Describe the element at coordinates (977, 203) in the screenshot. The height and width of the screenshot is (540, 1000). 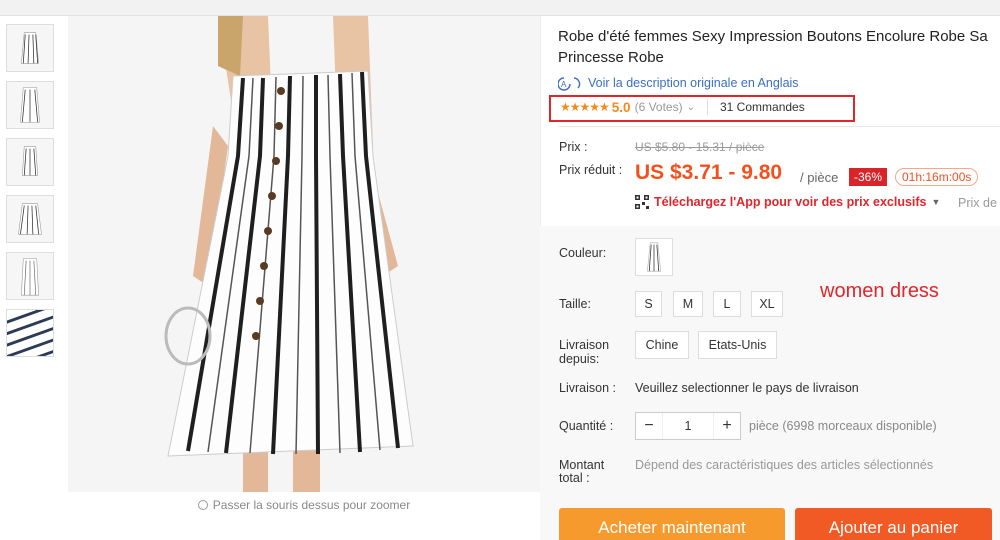
I see `prix-de-link: Prix de` at that location.